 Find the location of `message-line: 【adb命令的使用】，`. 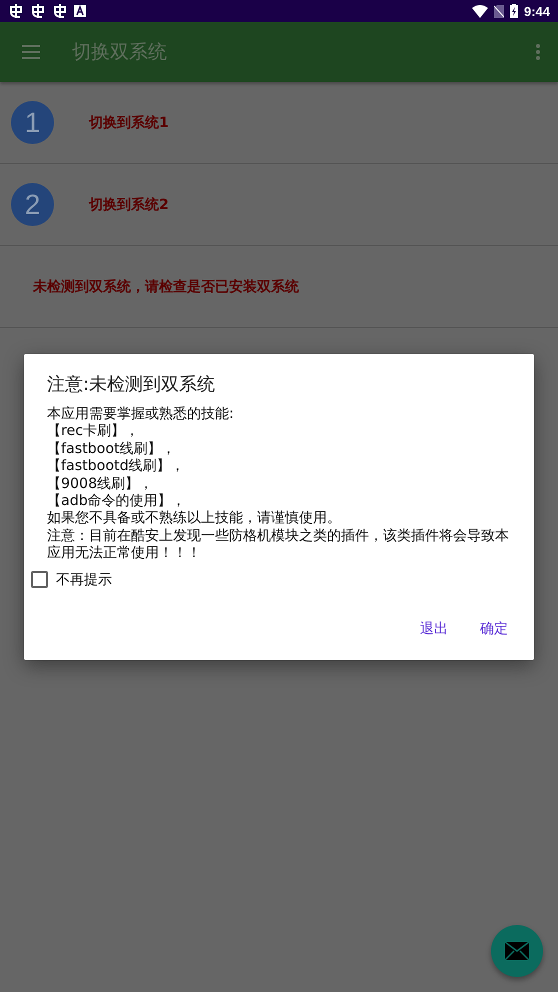

message-line: 【adb命令的使用】， is located at coordinates (117, 501).